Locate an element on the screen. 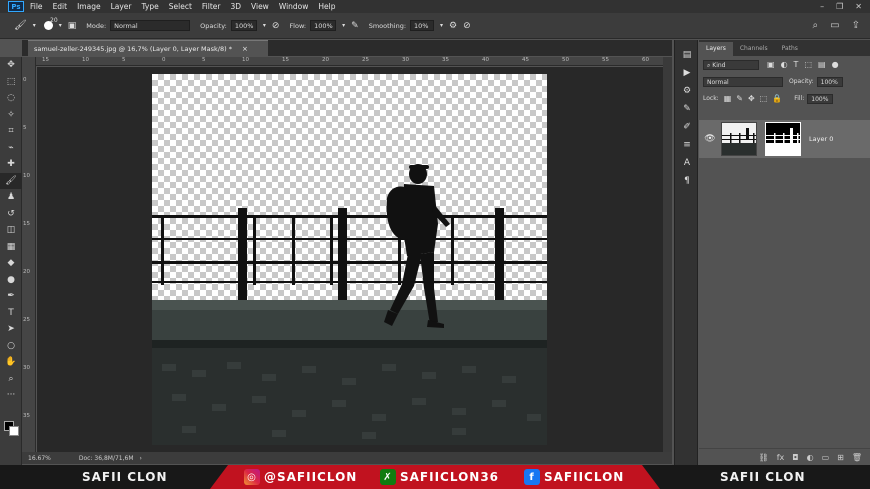  layer-opacity-field: 100% is located at coordinates (829, 81).